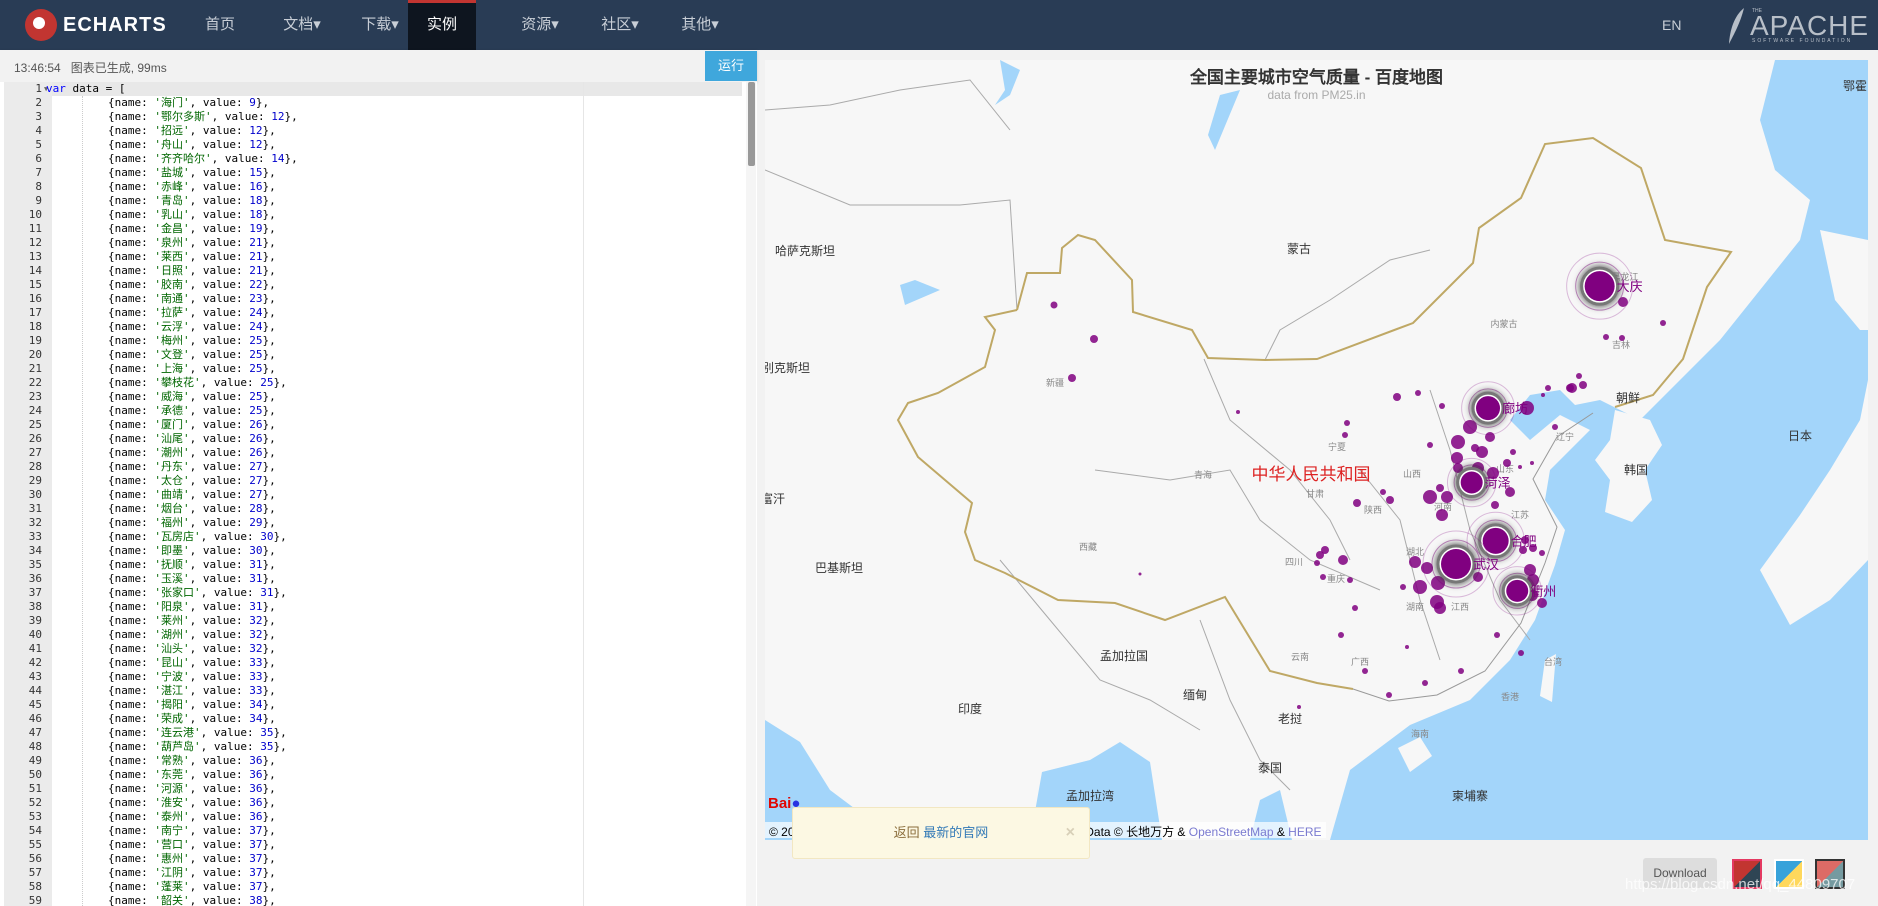 Image resolution: width=1878 pixels, height=906 pixels. I want to click on code-line: {name: '海门', value: 9},, so click(162, 102).